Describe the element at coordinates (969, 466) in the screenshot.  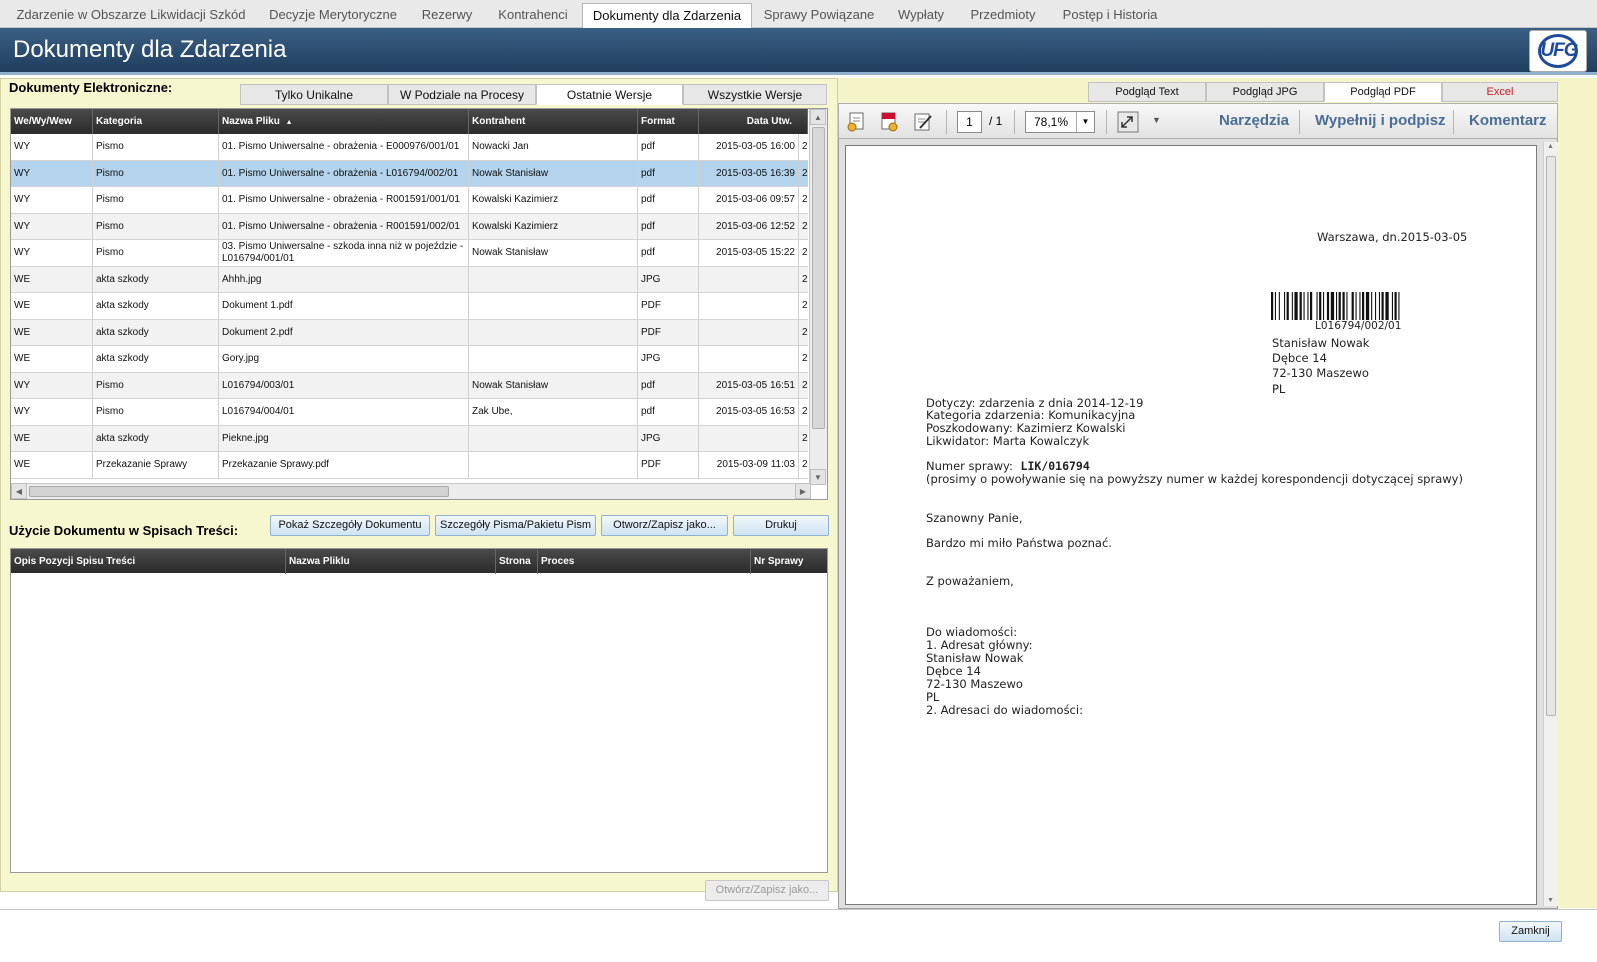
I see `pdf-case-number-label: Numer sprawy:` at that location.